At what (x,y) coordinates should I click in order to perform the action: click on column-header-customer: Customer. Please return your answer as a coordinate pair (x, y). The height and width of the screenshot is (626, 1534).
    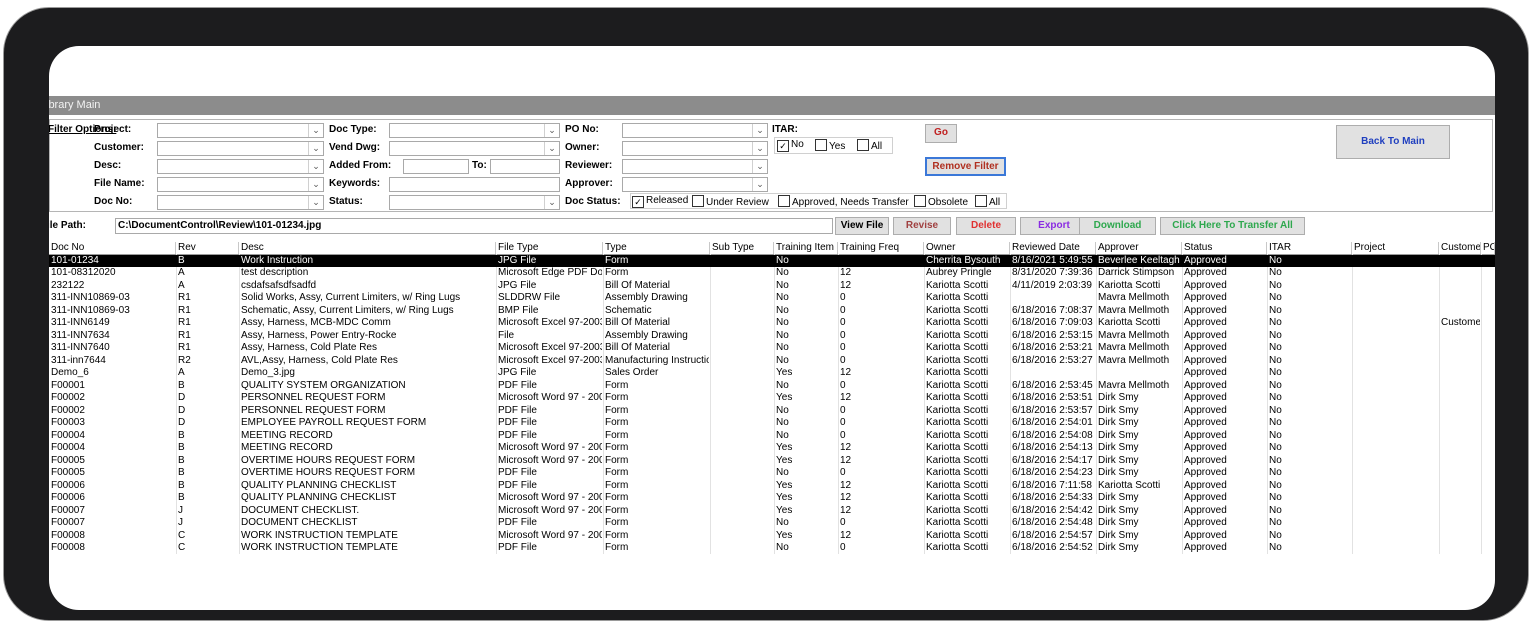
    Looking at the image, I should click on (1460, 248).